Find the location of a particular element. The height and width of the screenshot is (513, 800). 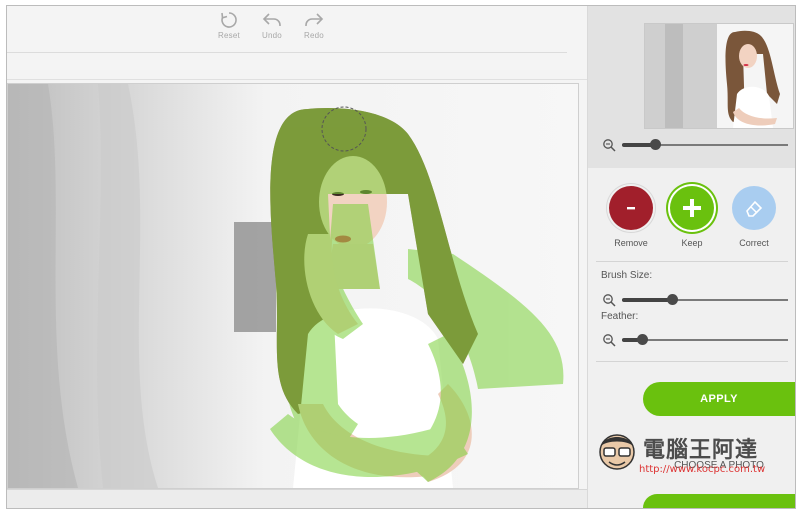

bottom-action-button is located at coordinates (719, 501).